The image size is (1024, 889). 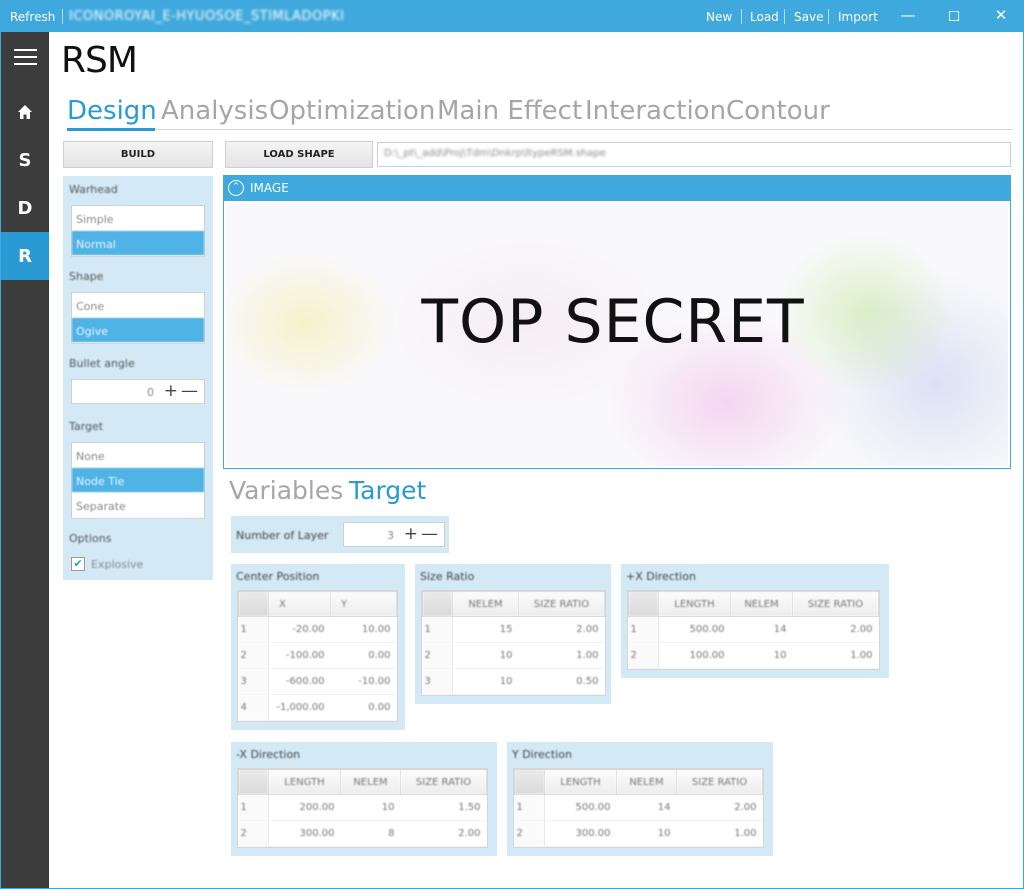 I want to click on table-row: 2 10 1.00, so click(x=513, y=655).